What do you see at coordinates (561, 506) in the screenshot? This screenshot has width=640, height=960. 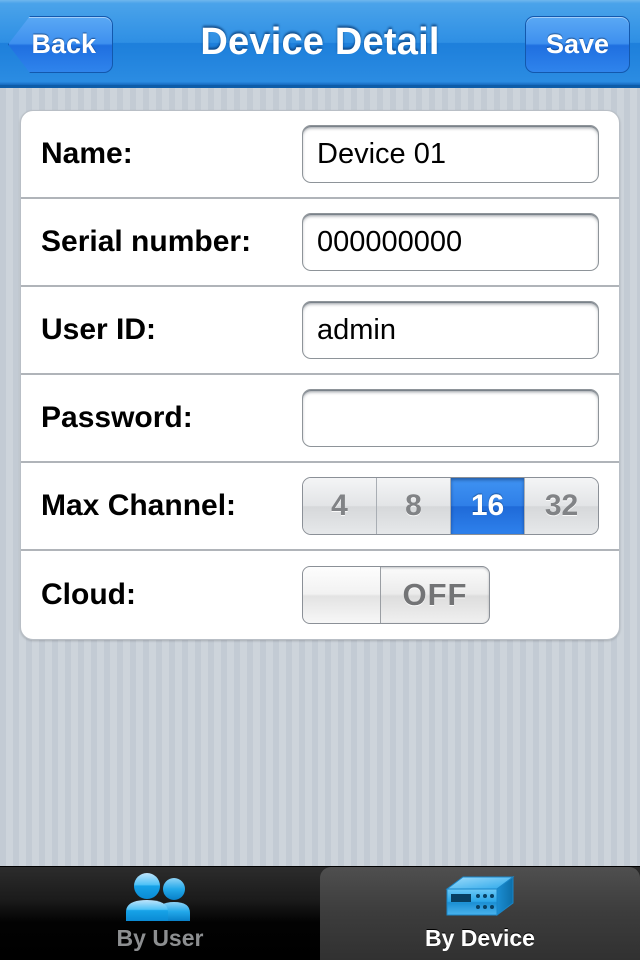 I see `segment-option-32: 32` at bounding box center [561, 506].